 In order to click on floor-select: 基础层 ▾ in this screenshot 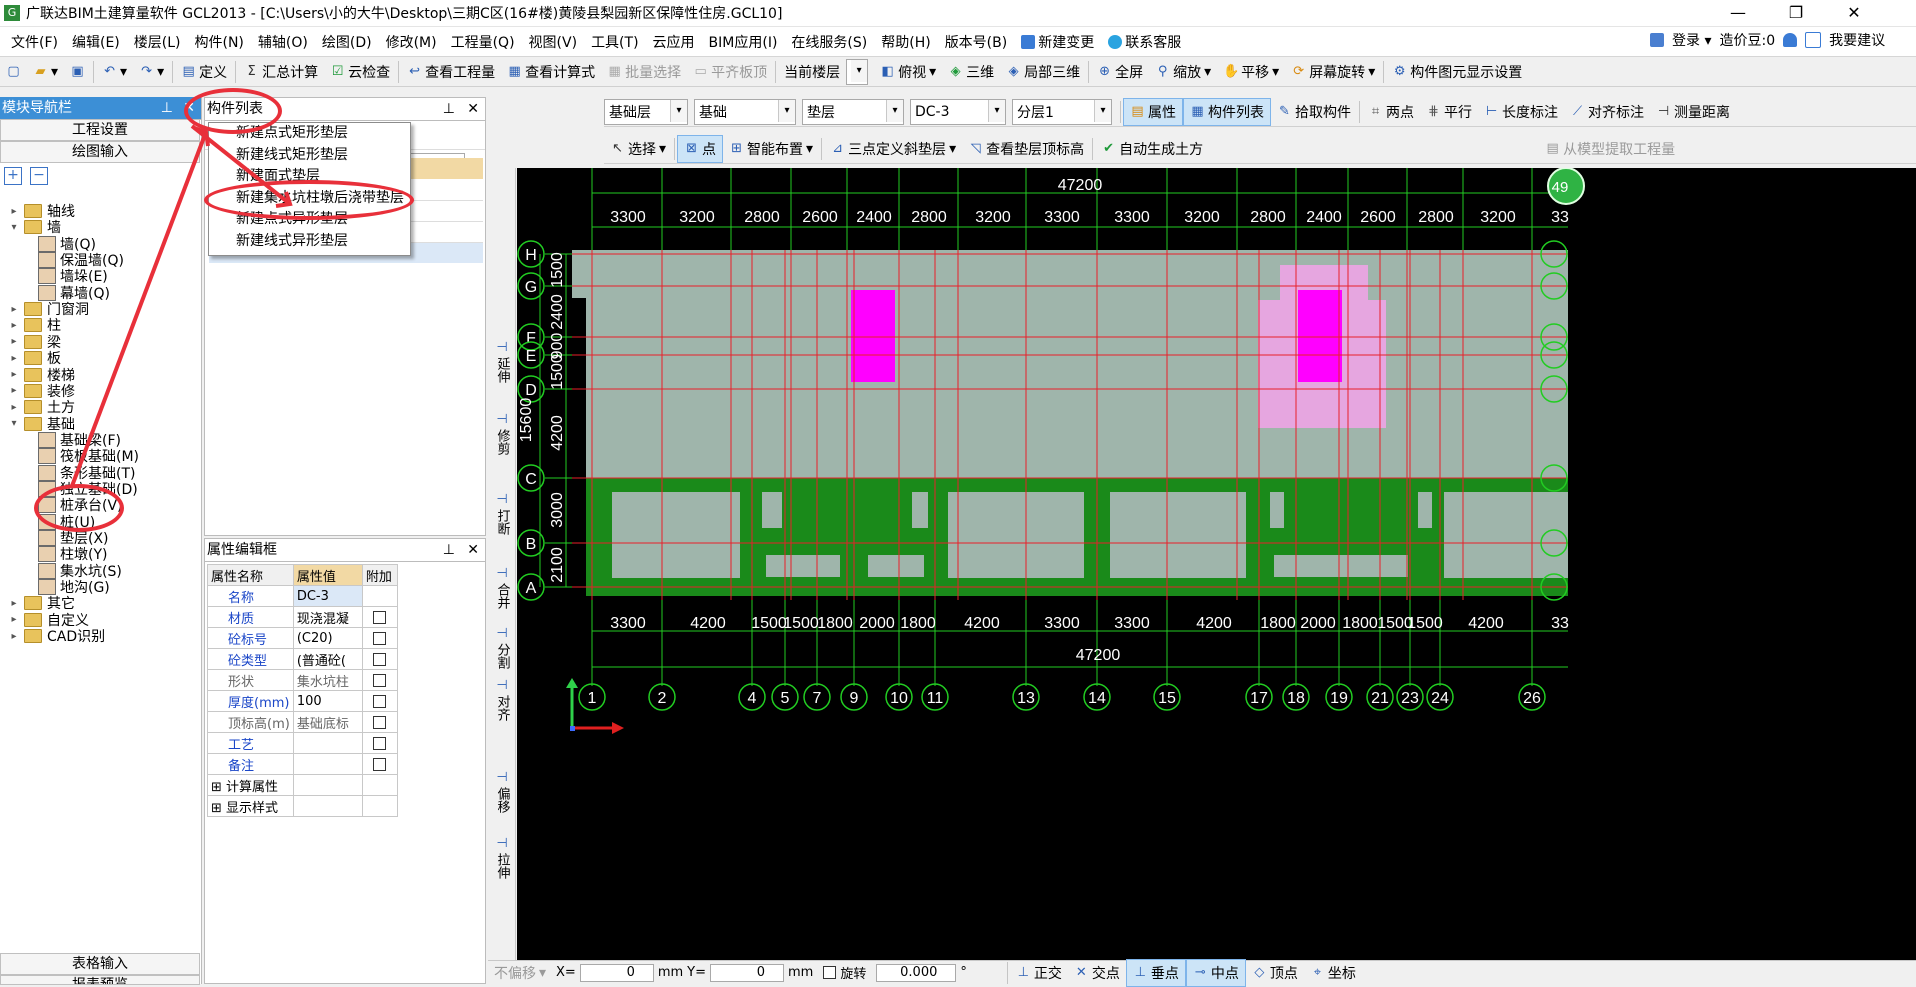, I will do `click(646, 111)`.